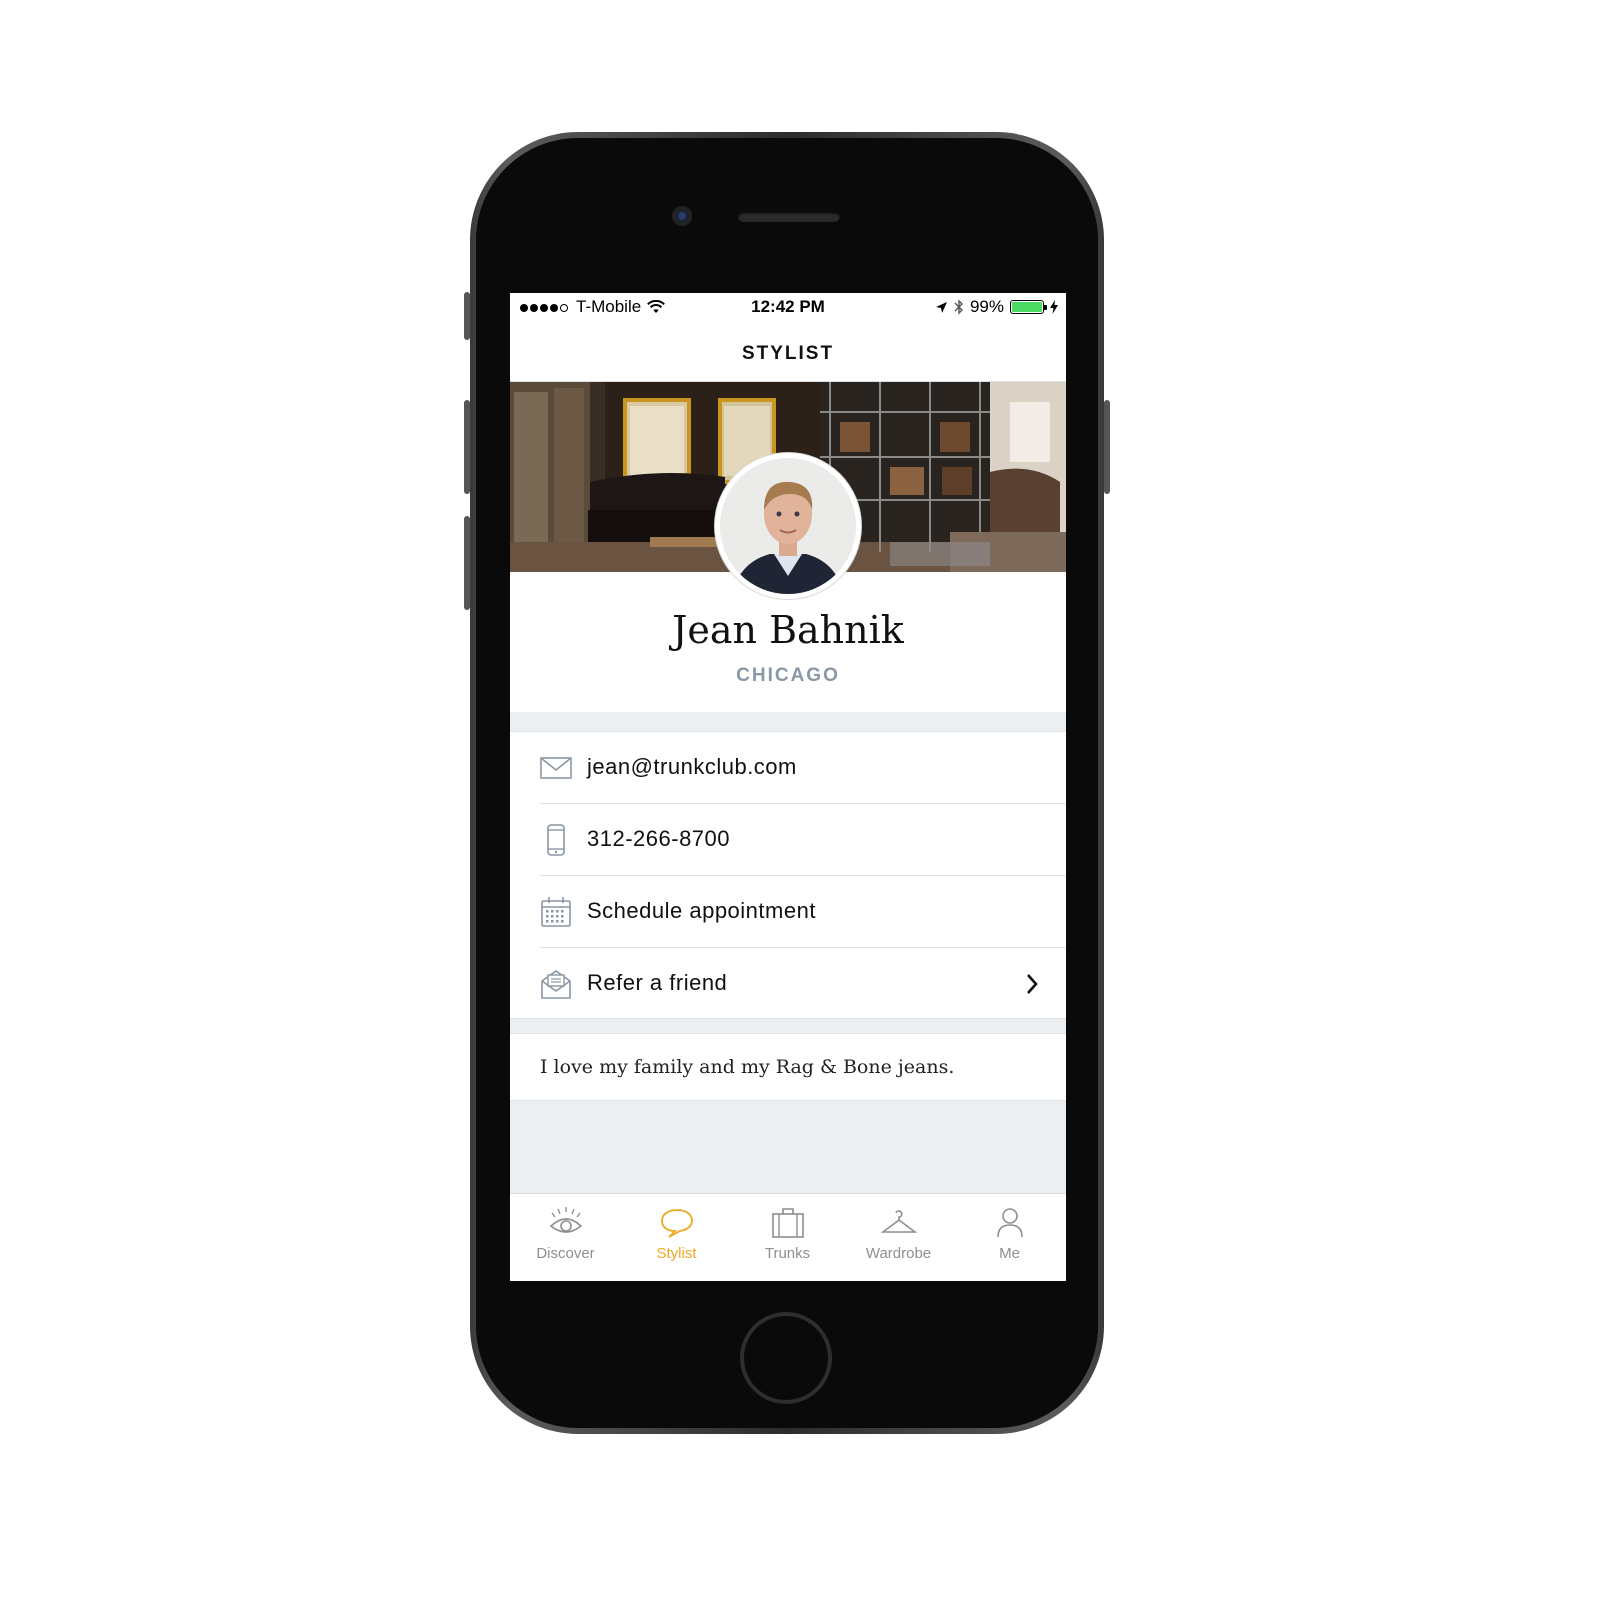  I want to click on location-arrow-icon, so click(941, 307).